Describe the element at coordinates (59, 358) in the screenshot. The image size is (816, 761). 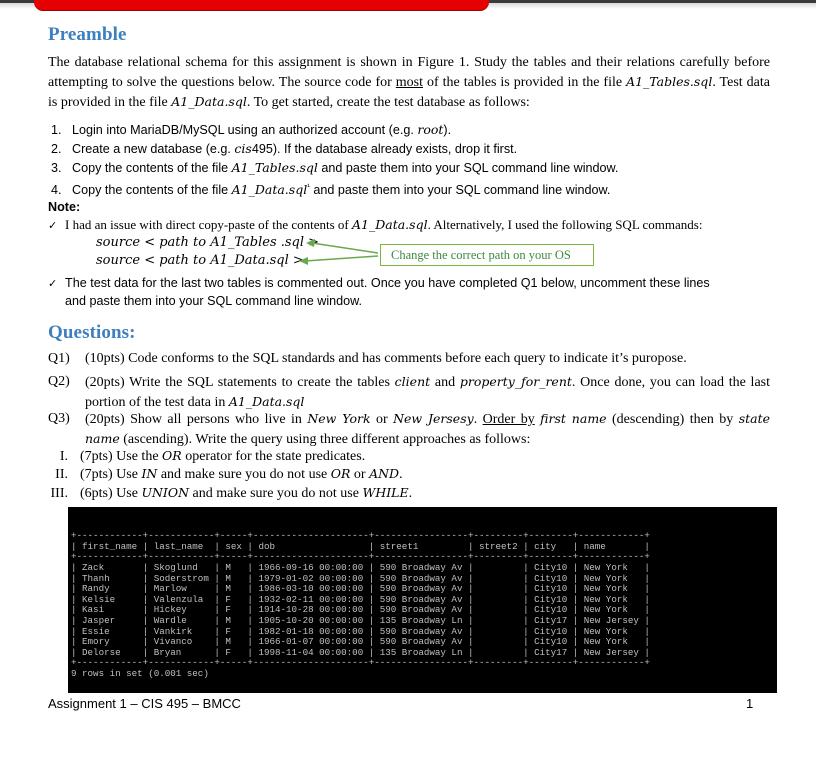
I see `question-number: Q1)` at that location.